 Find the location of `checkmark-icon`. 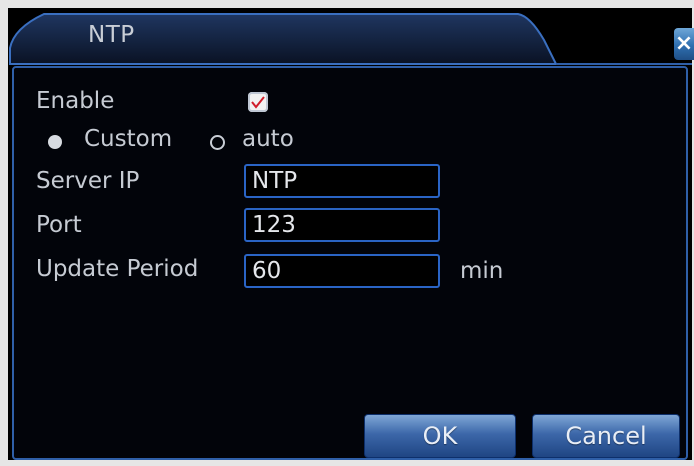

checkmark-icon is located at coordinates (258, 102).